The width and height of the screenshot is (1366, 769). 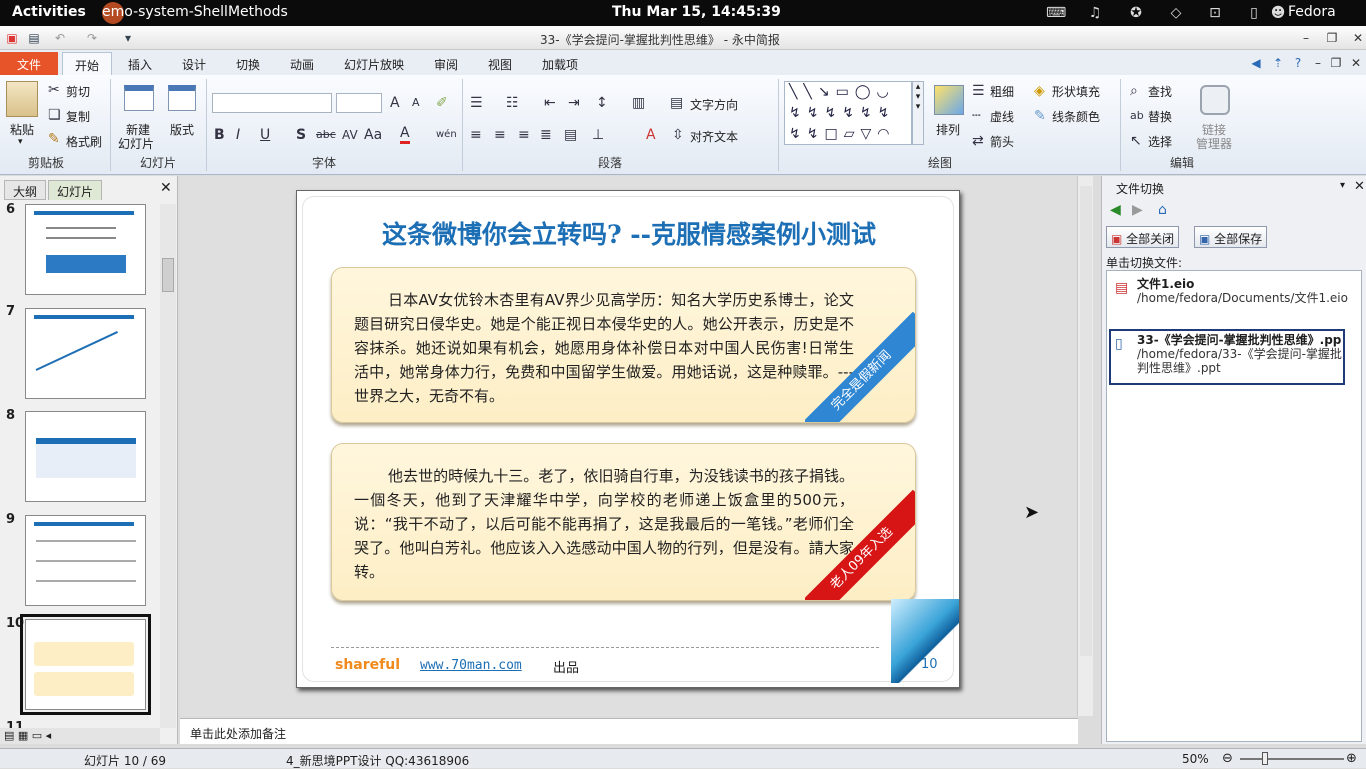 What do you see at coordinates (128, 38) in the screenshot?
I see `customize-toolbar-icon: ▾` at bounding box center [128, 38].